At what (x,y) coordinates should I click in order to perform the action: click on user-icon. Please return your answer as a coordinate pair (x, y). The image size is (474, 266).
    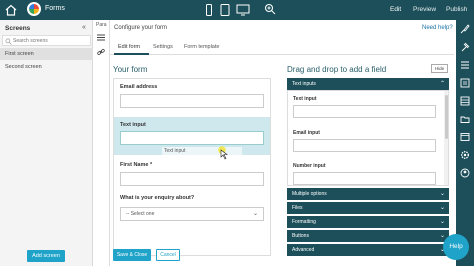
    Looking at the image, I should click on (465, 173).